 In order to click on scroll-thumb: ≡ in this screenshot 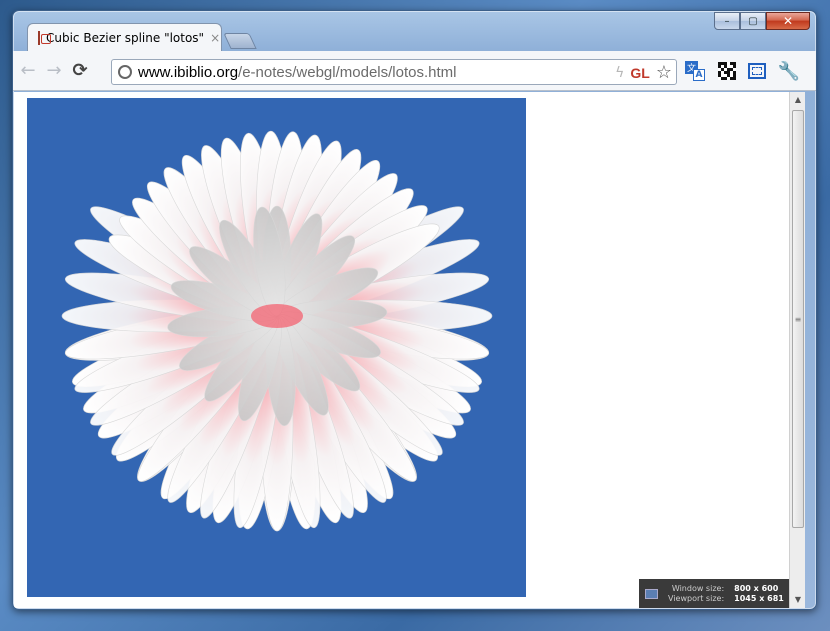, I will do `click(798, 319)`.